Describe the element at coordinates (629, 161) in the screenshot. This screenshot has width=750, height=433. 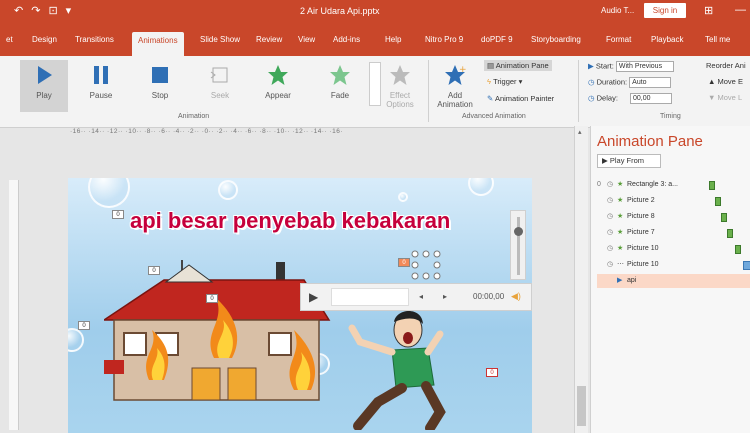
I see `play-from-button: ▶ Play From` at that location.